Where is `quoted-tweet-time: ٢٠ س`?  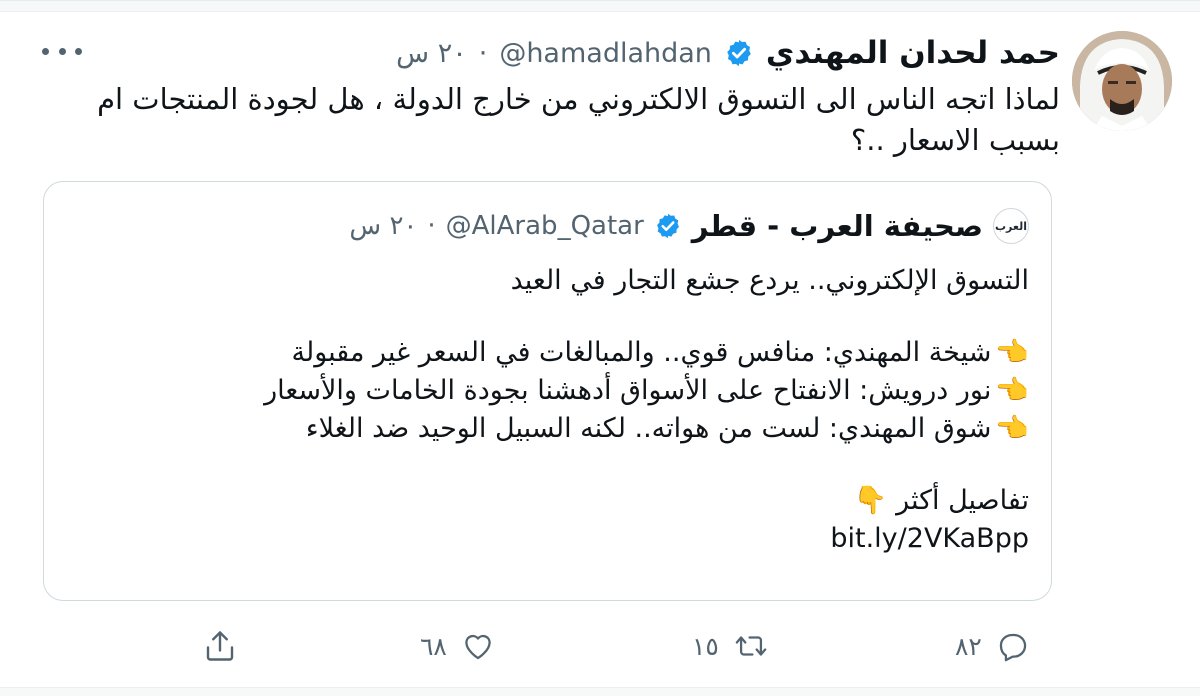 quoted-tweet-time: ٢٠ س is located at coordinates (383, 226).